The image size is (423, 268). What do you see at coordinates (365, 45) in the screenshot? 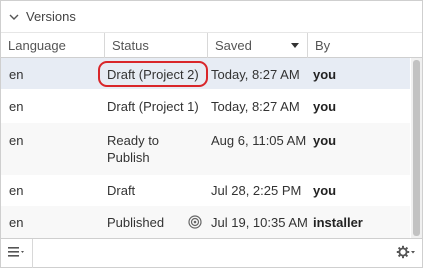
I see `column-header-by: By` at bounding box center [365, 45].